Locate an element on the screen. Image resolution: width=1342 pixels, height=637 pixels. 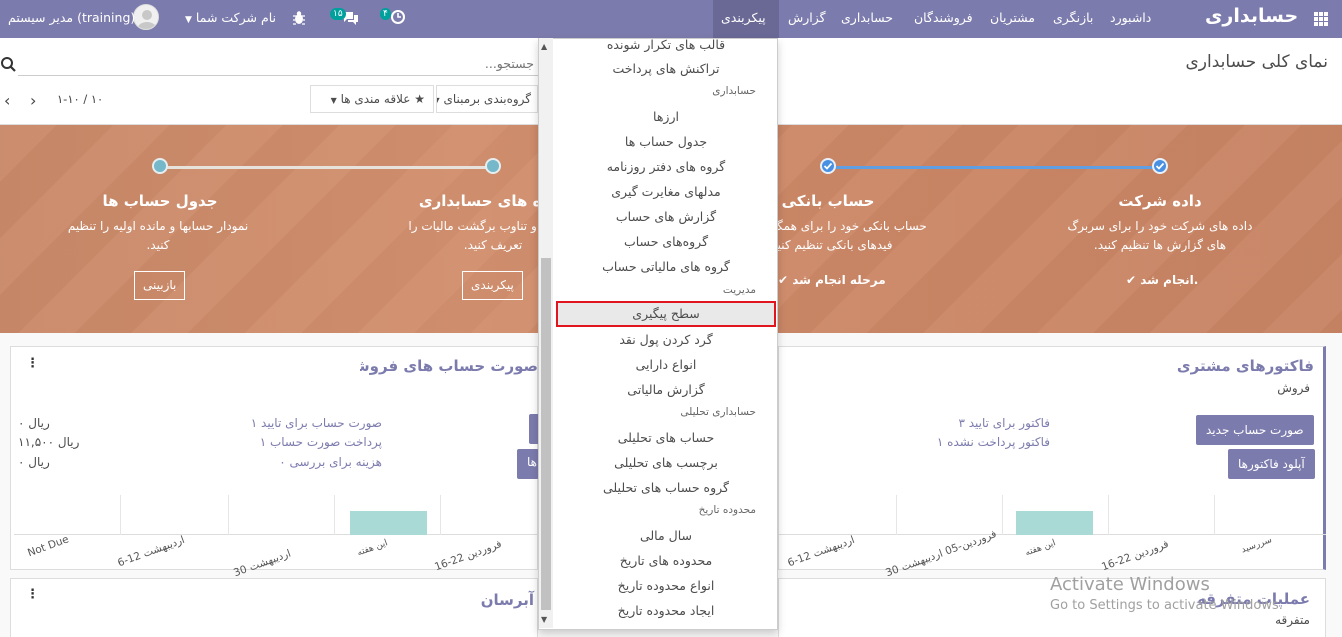
vendor-stat-1: ۱ صورت حساب برای تایید is located at coordinates (307, 423).